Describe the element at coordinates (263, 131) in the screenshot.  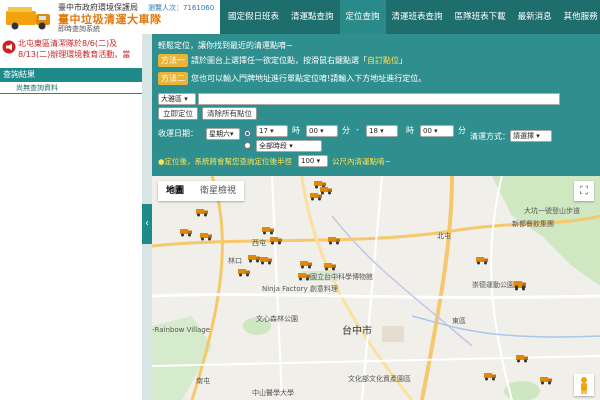
I see `hour-from-value: 17` at that location.